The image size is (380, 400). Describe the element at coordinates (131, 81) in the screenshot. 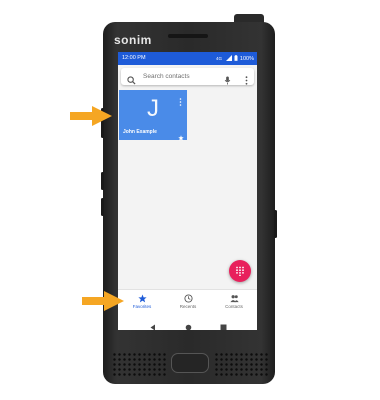

I see `search-icon` at that location.